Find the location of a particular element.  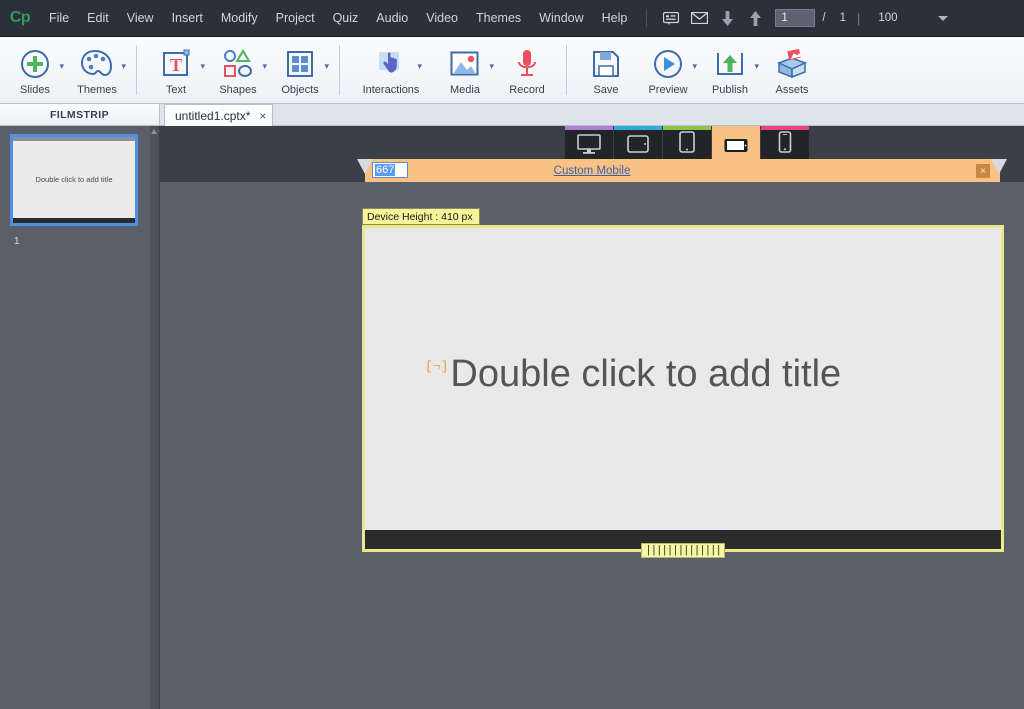

desktop-icon is located at coordinates (589, 144).